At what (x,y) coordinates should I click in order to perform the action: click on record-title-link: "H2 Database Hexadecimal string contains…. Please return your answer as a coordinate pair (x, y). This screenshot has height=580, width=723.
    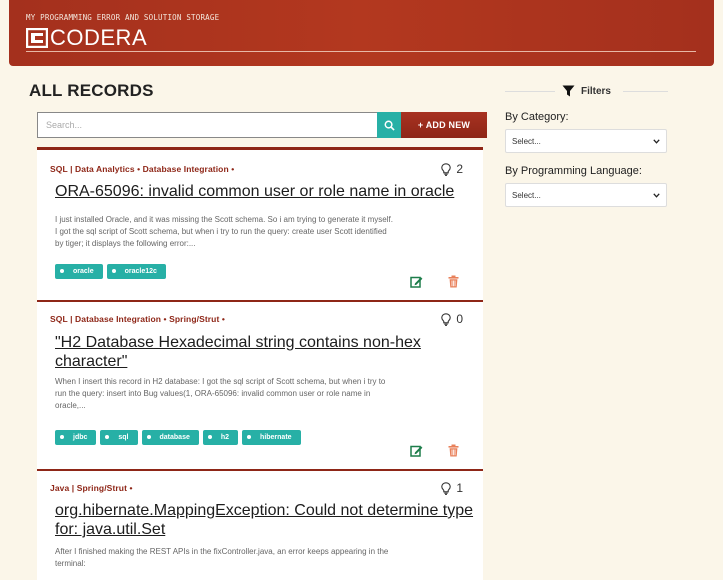
    Looking at the image, I should click on (265, 352).